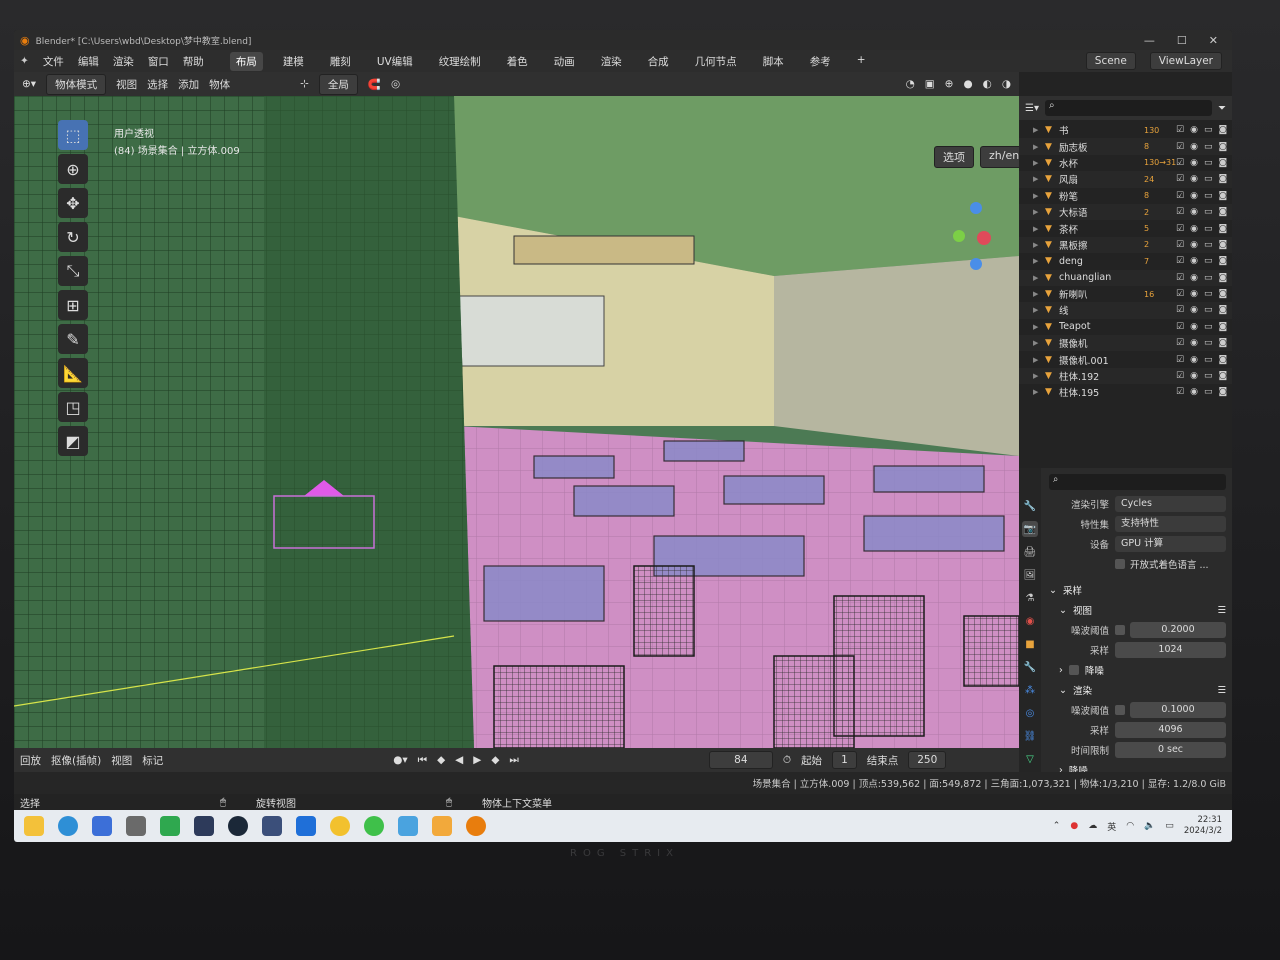  I want to click on add-workspace-button: +, so click(861, 61).